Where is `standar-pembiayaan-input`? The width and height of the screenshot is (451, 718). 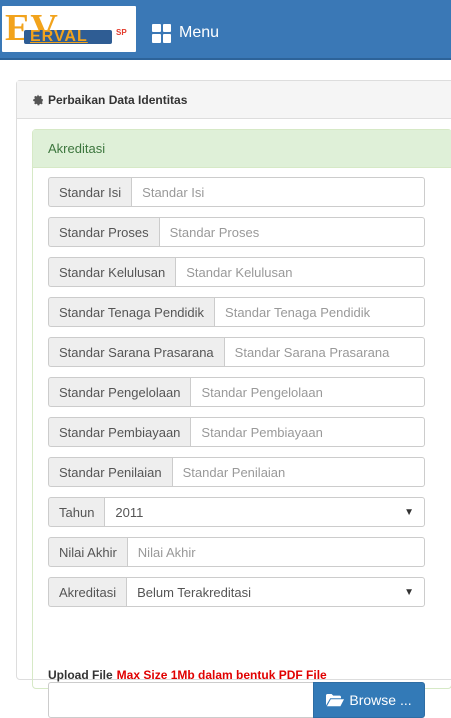
standar-pembiayaan-input is located at coordinates (307, 432).